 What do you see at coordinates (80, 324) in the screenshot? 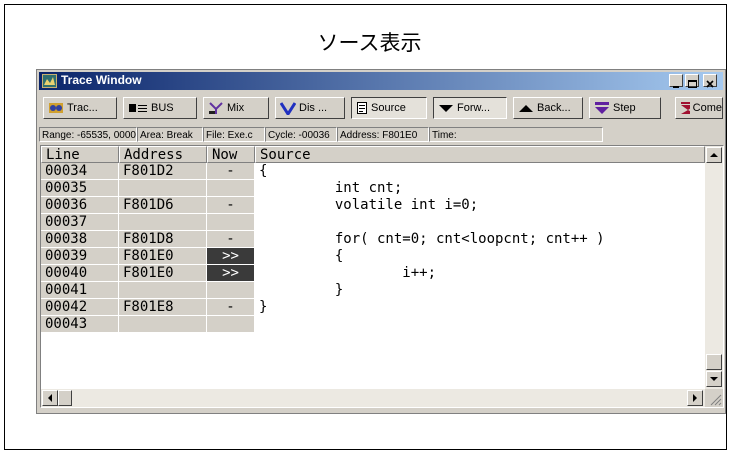
I see `cell-line: 00043` at bounding box center [80, 324].